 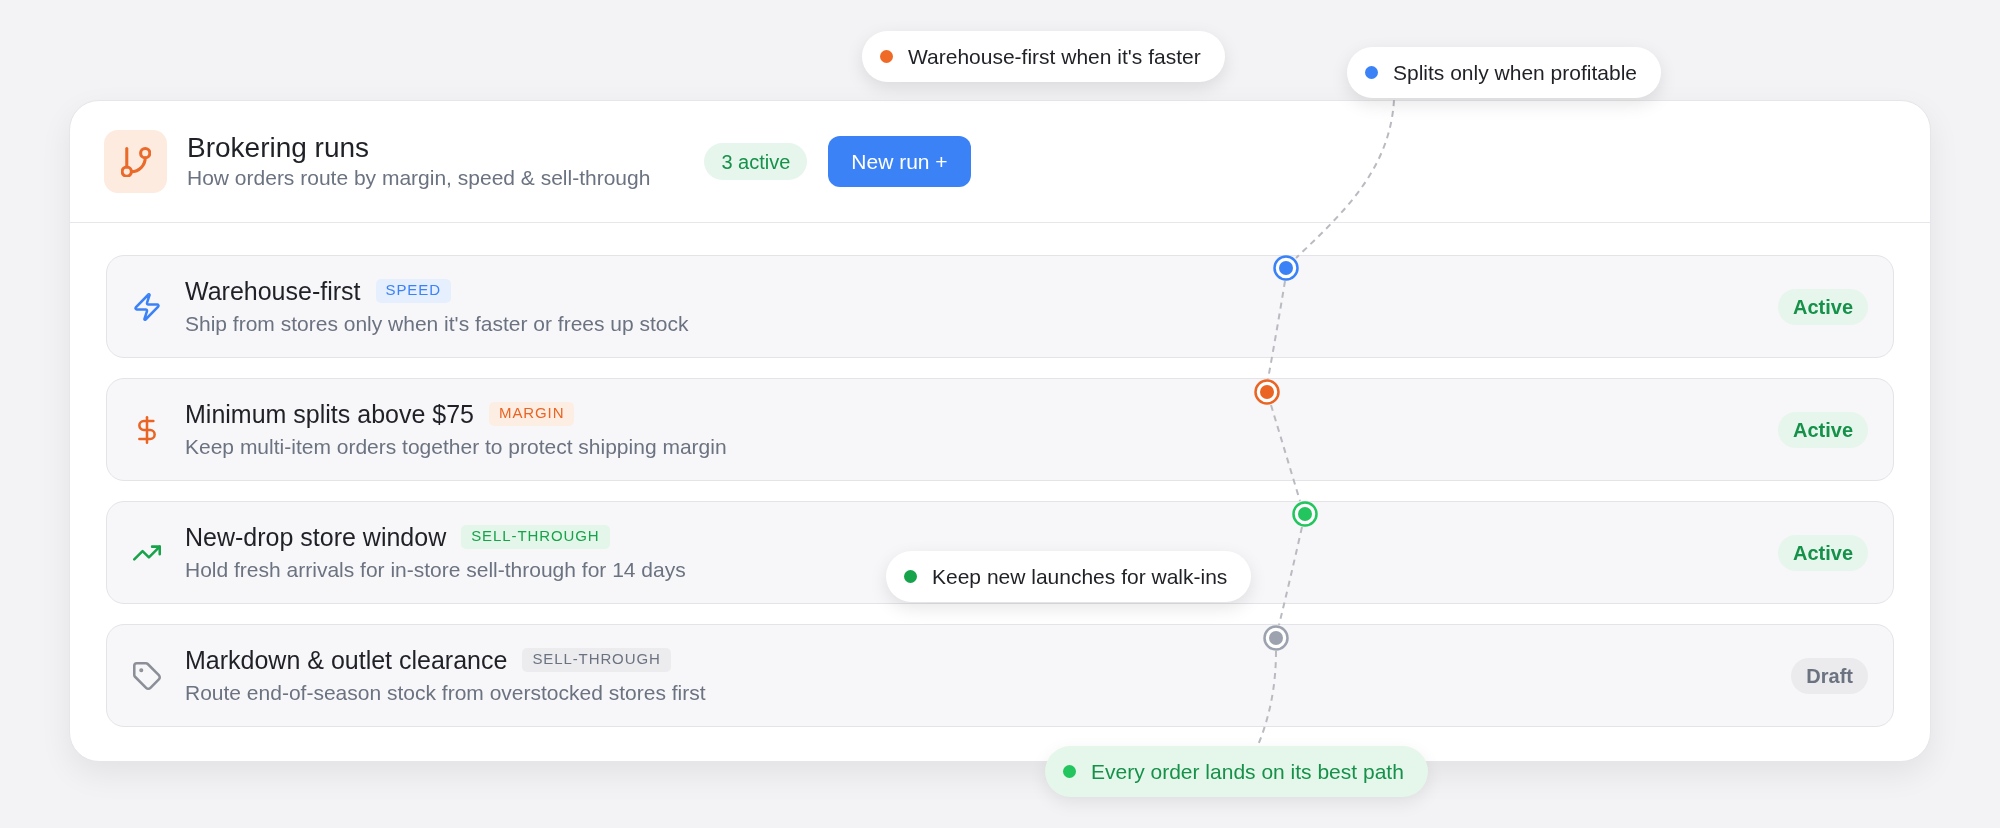 I want to click on category-tag: SPEED, so click(x=413, y=290).